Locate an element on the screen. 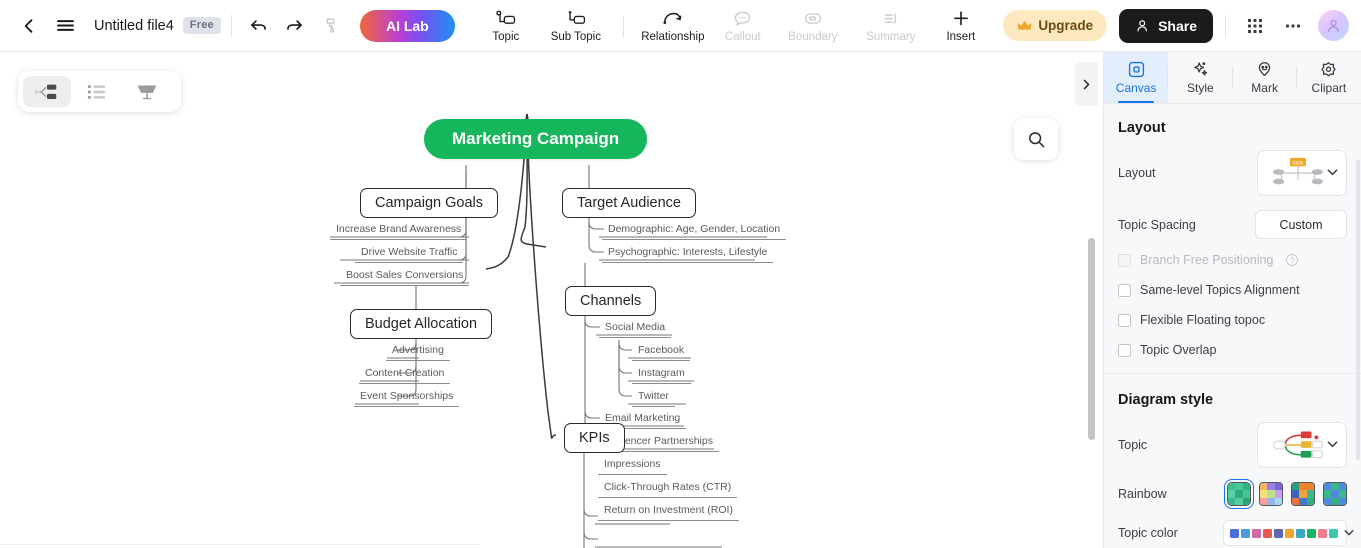 This screenshot has width=1361, height=548. layout-section-title: Layout is located at coordinates (1142, 128).